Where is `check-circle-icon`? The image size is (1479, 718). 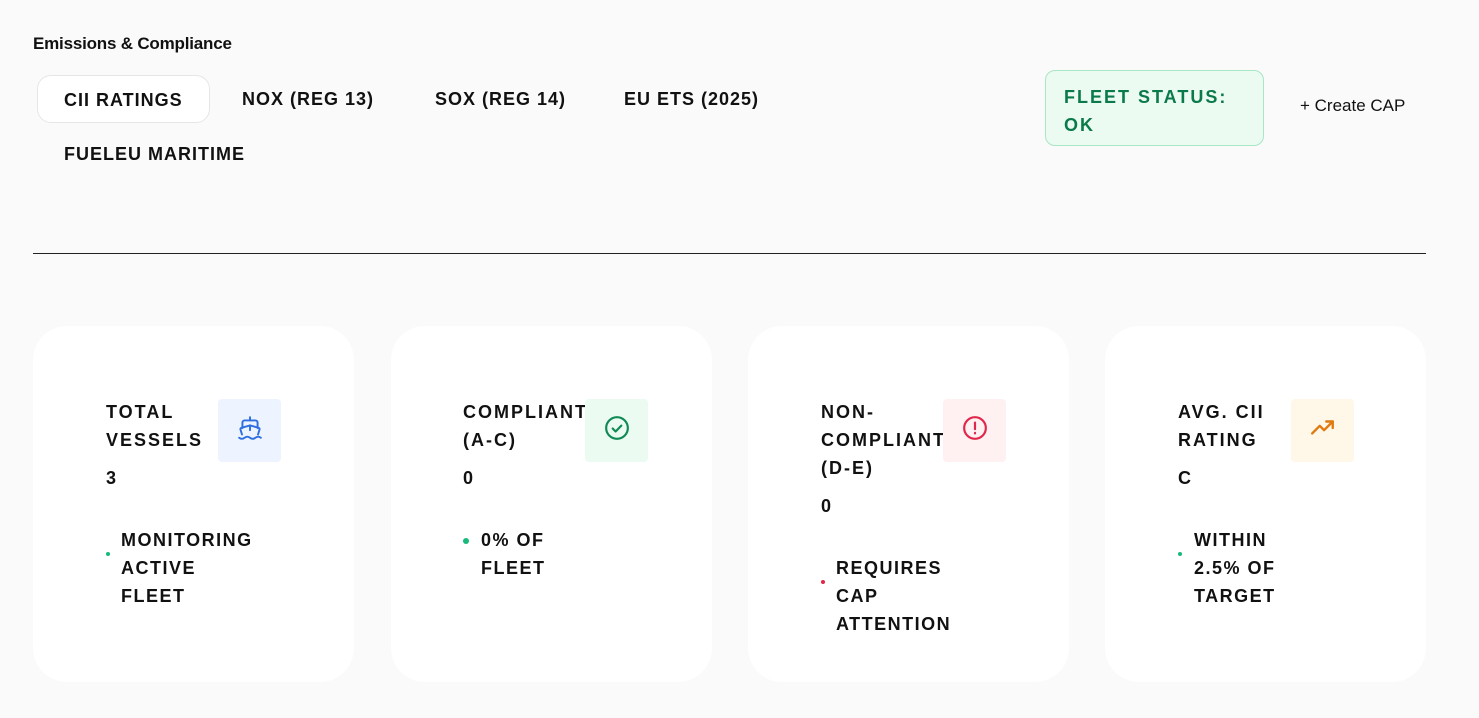 check-circle-icon is located at coordinates (617, 430).